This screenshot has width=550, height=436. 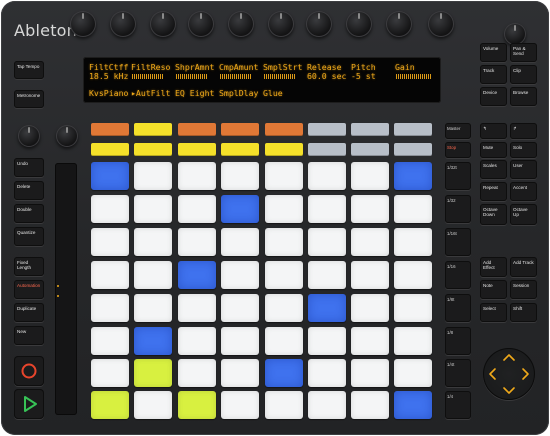 What do you see at coordinates (523, 312) in the screenshot?
I see `shift-button: Shift` at bounding box center [523, 312].